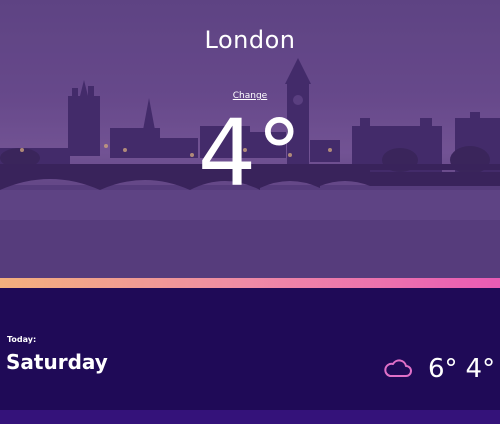  What do you see at coordinates (398, 368) in the screenshot?
I see `cloud-icon` at bounding box center [398, 368].